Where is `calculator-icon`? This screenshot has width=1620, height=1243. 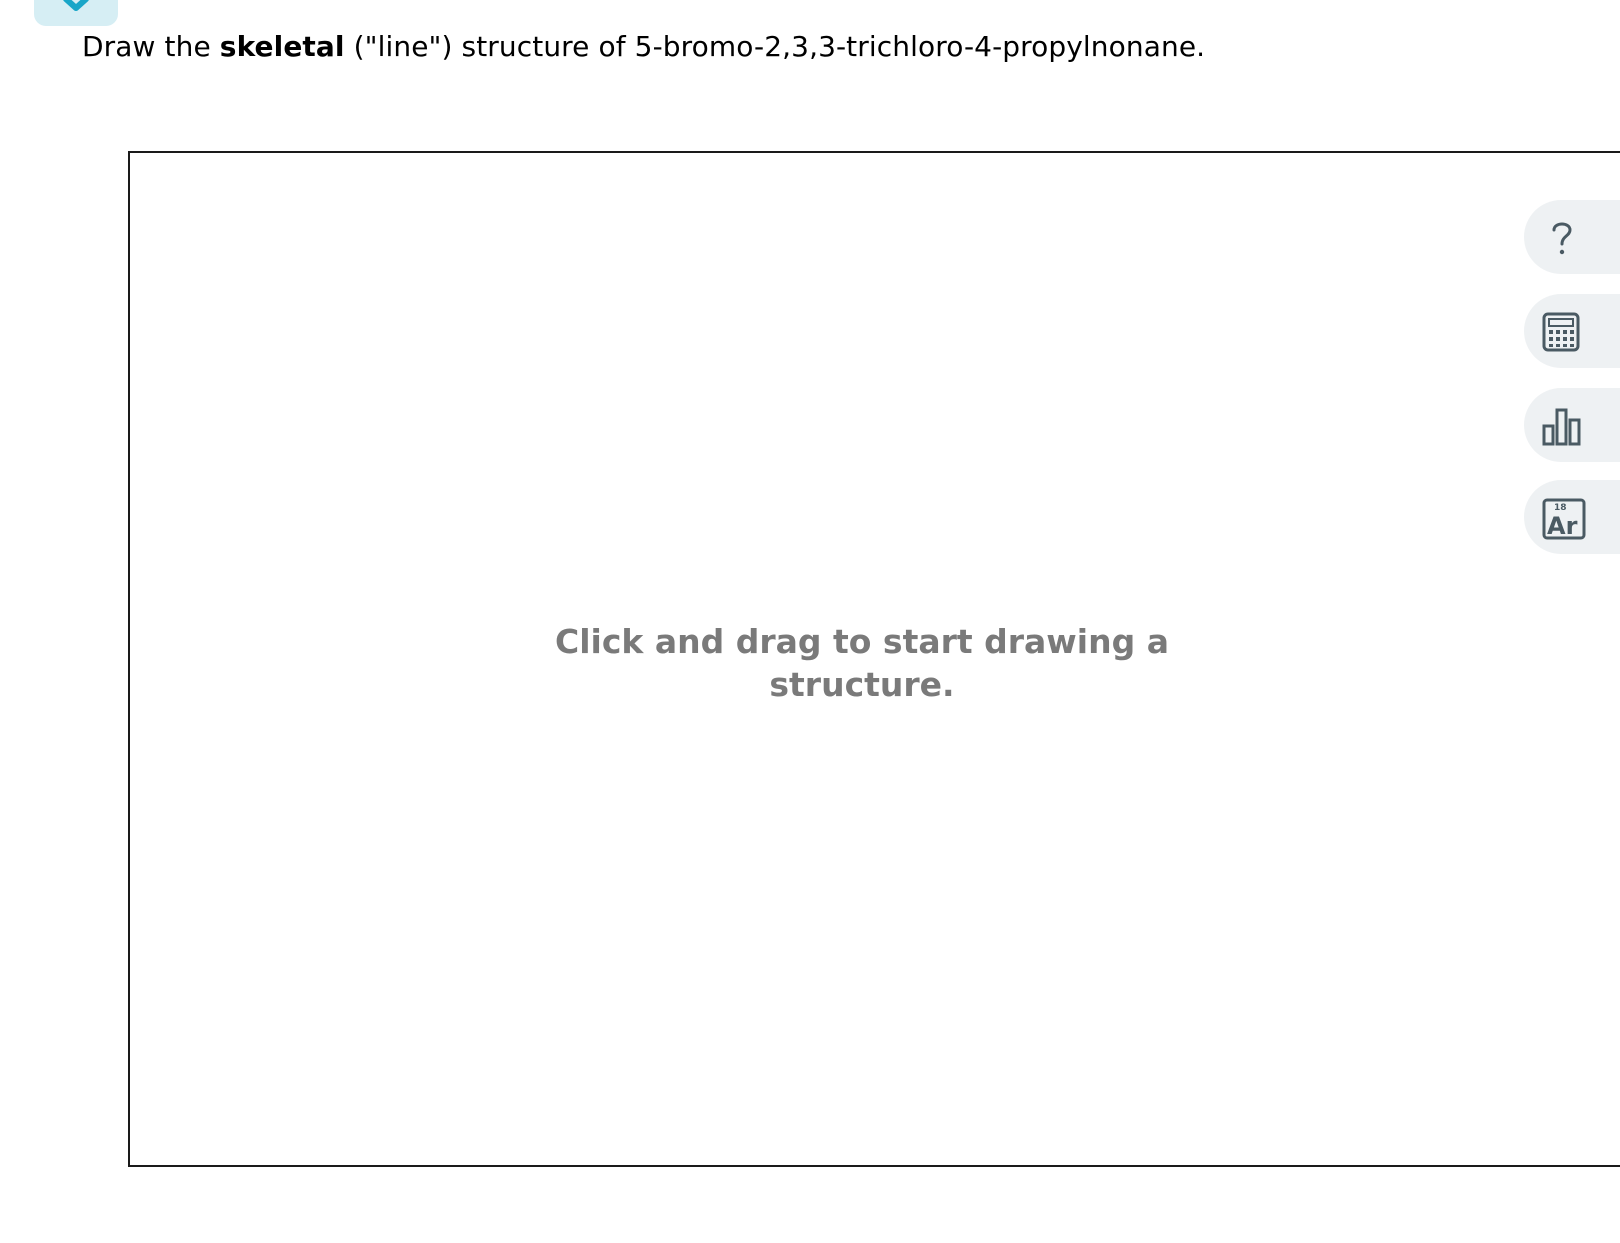
calculator-icon is located at coordinates (1561, 332).